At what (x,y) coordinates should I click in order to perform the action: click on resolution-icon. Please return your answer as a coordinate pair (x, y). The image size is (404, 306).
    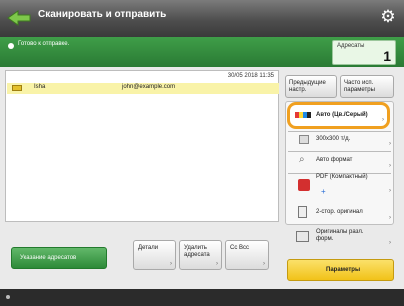
    Looking at the image, I should click on (304, 139).